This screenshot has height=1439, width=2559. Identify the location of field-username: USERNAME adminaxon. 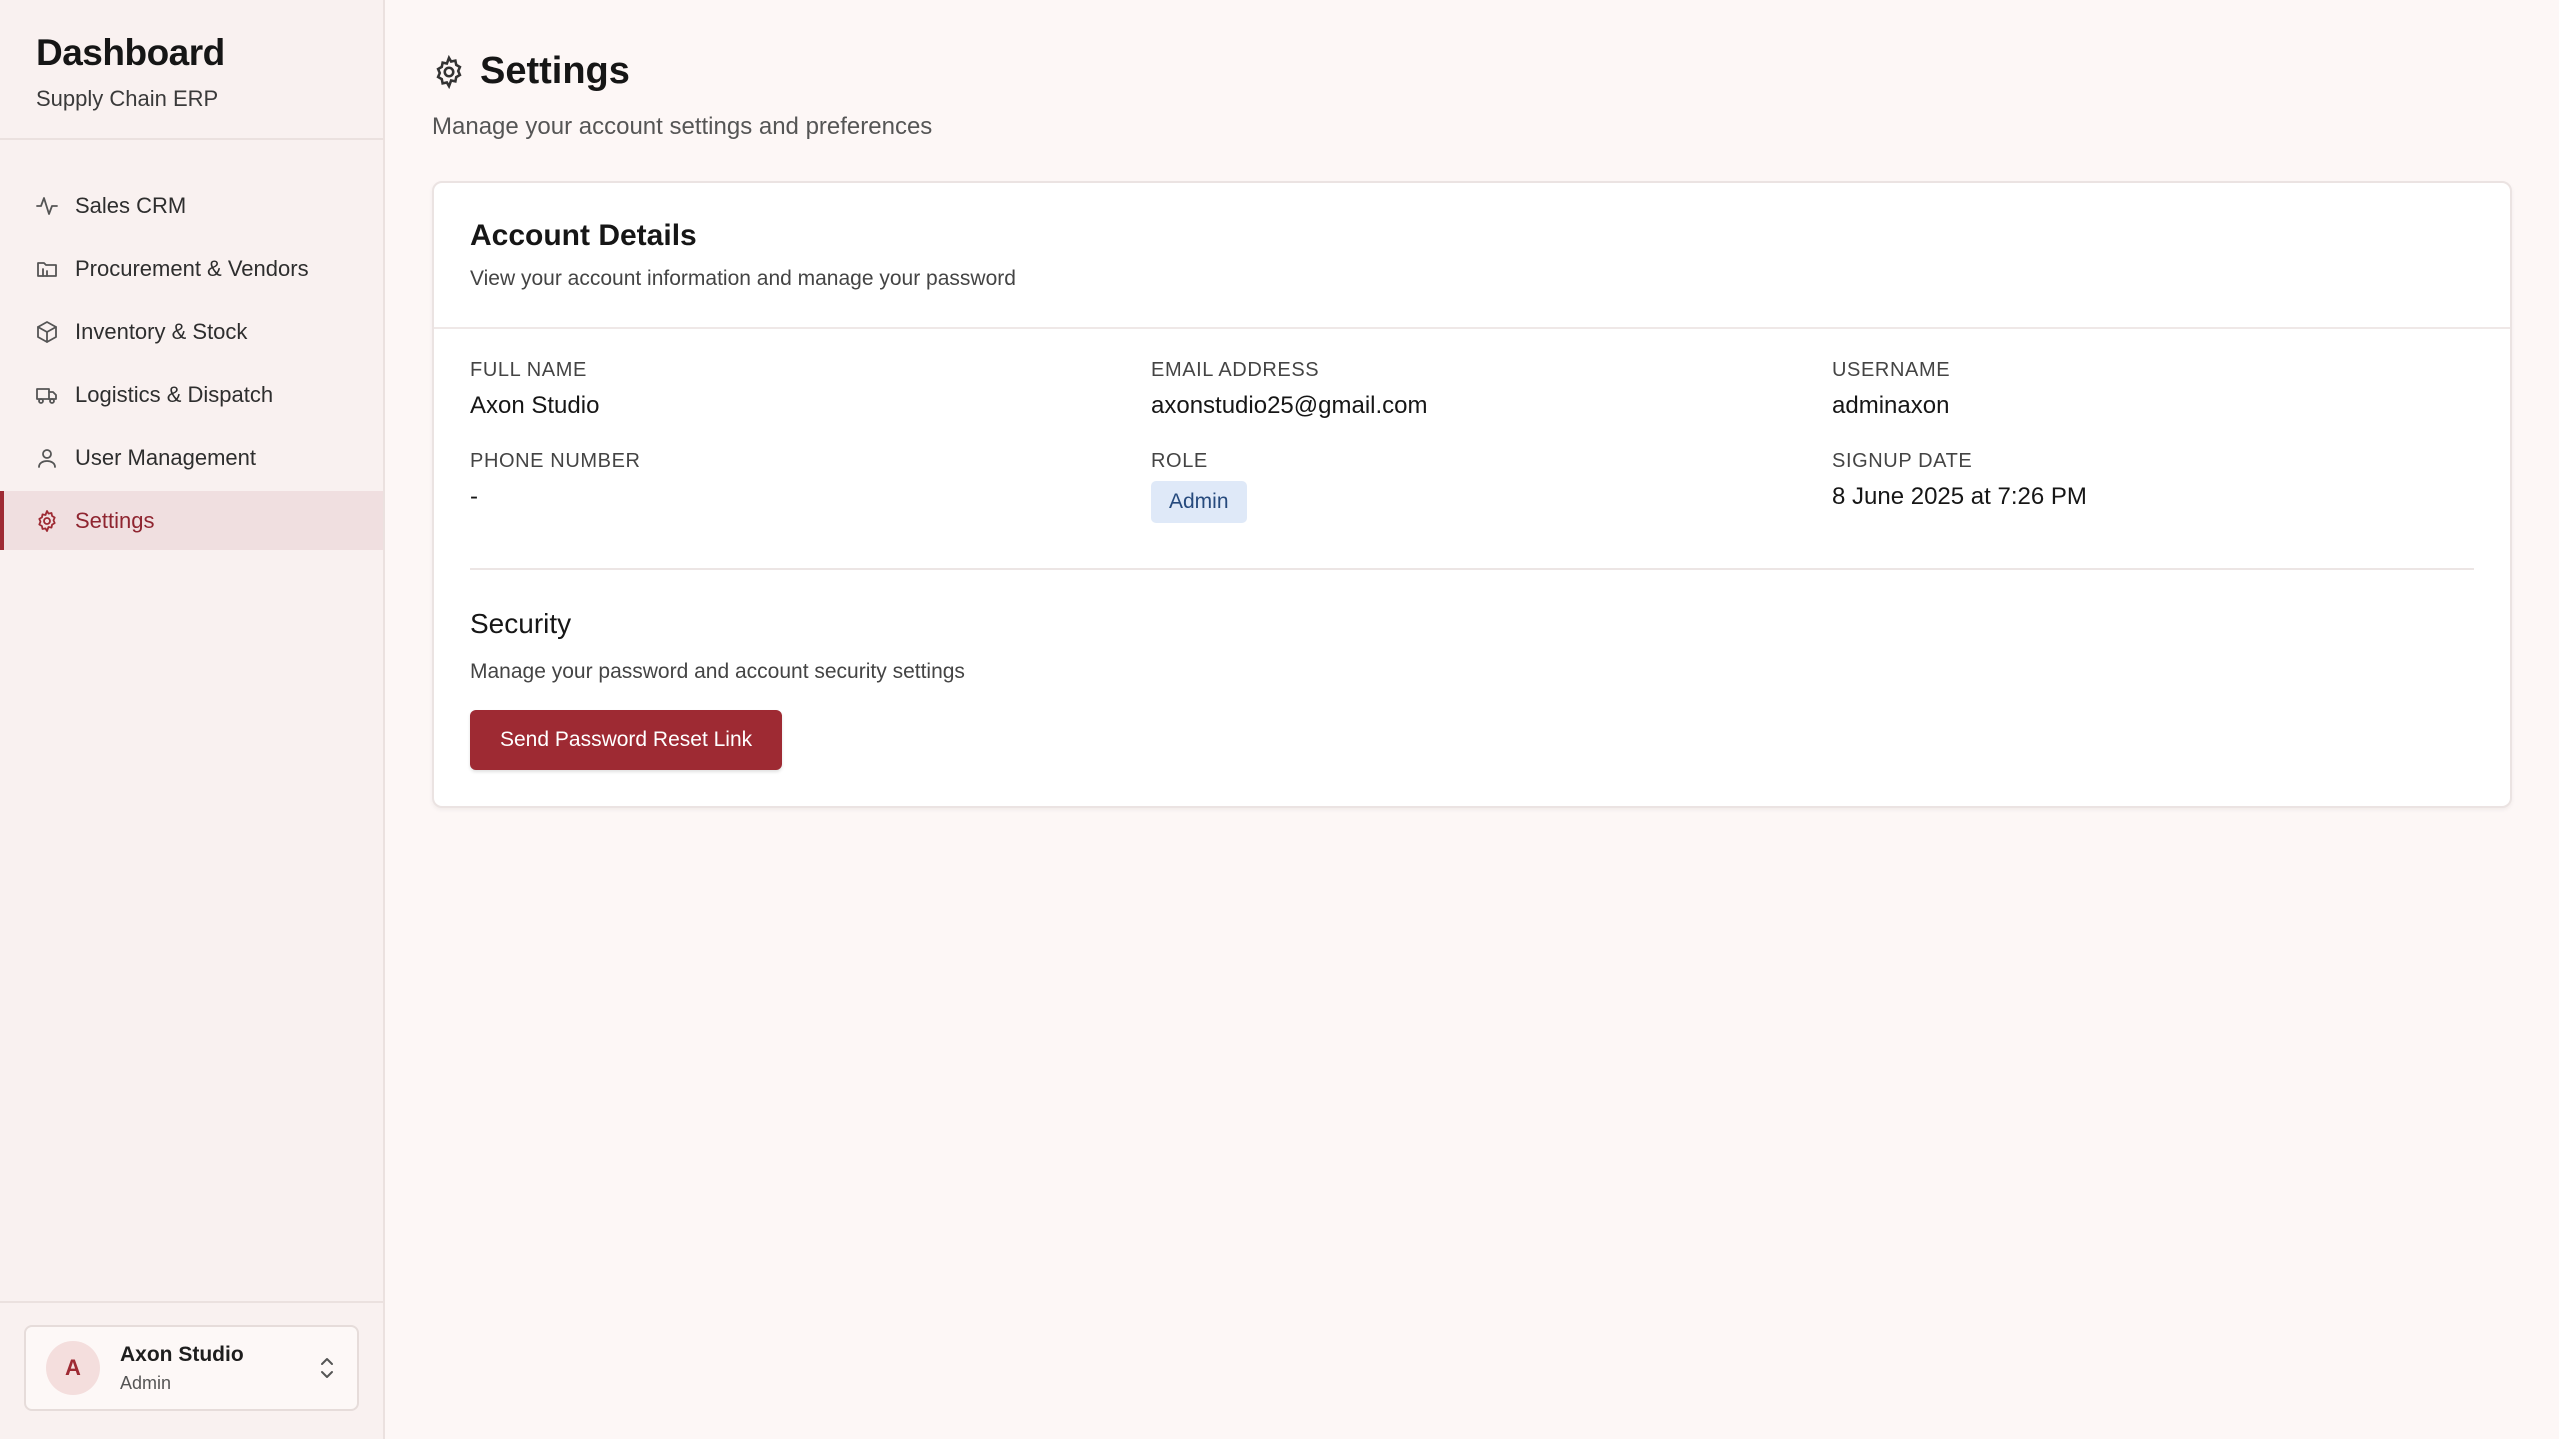
(2152, 389).